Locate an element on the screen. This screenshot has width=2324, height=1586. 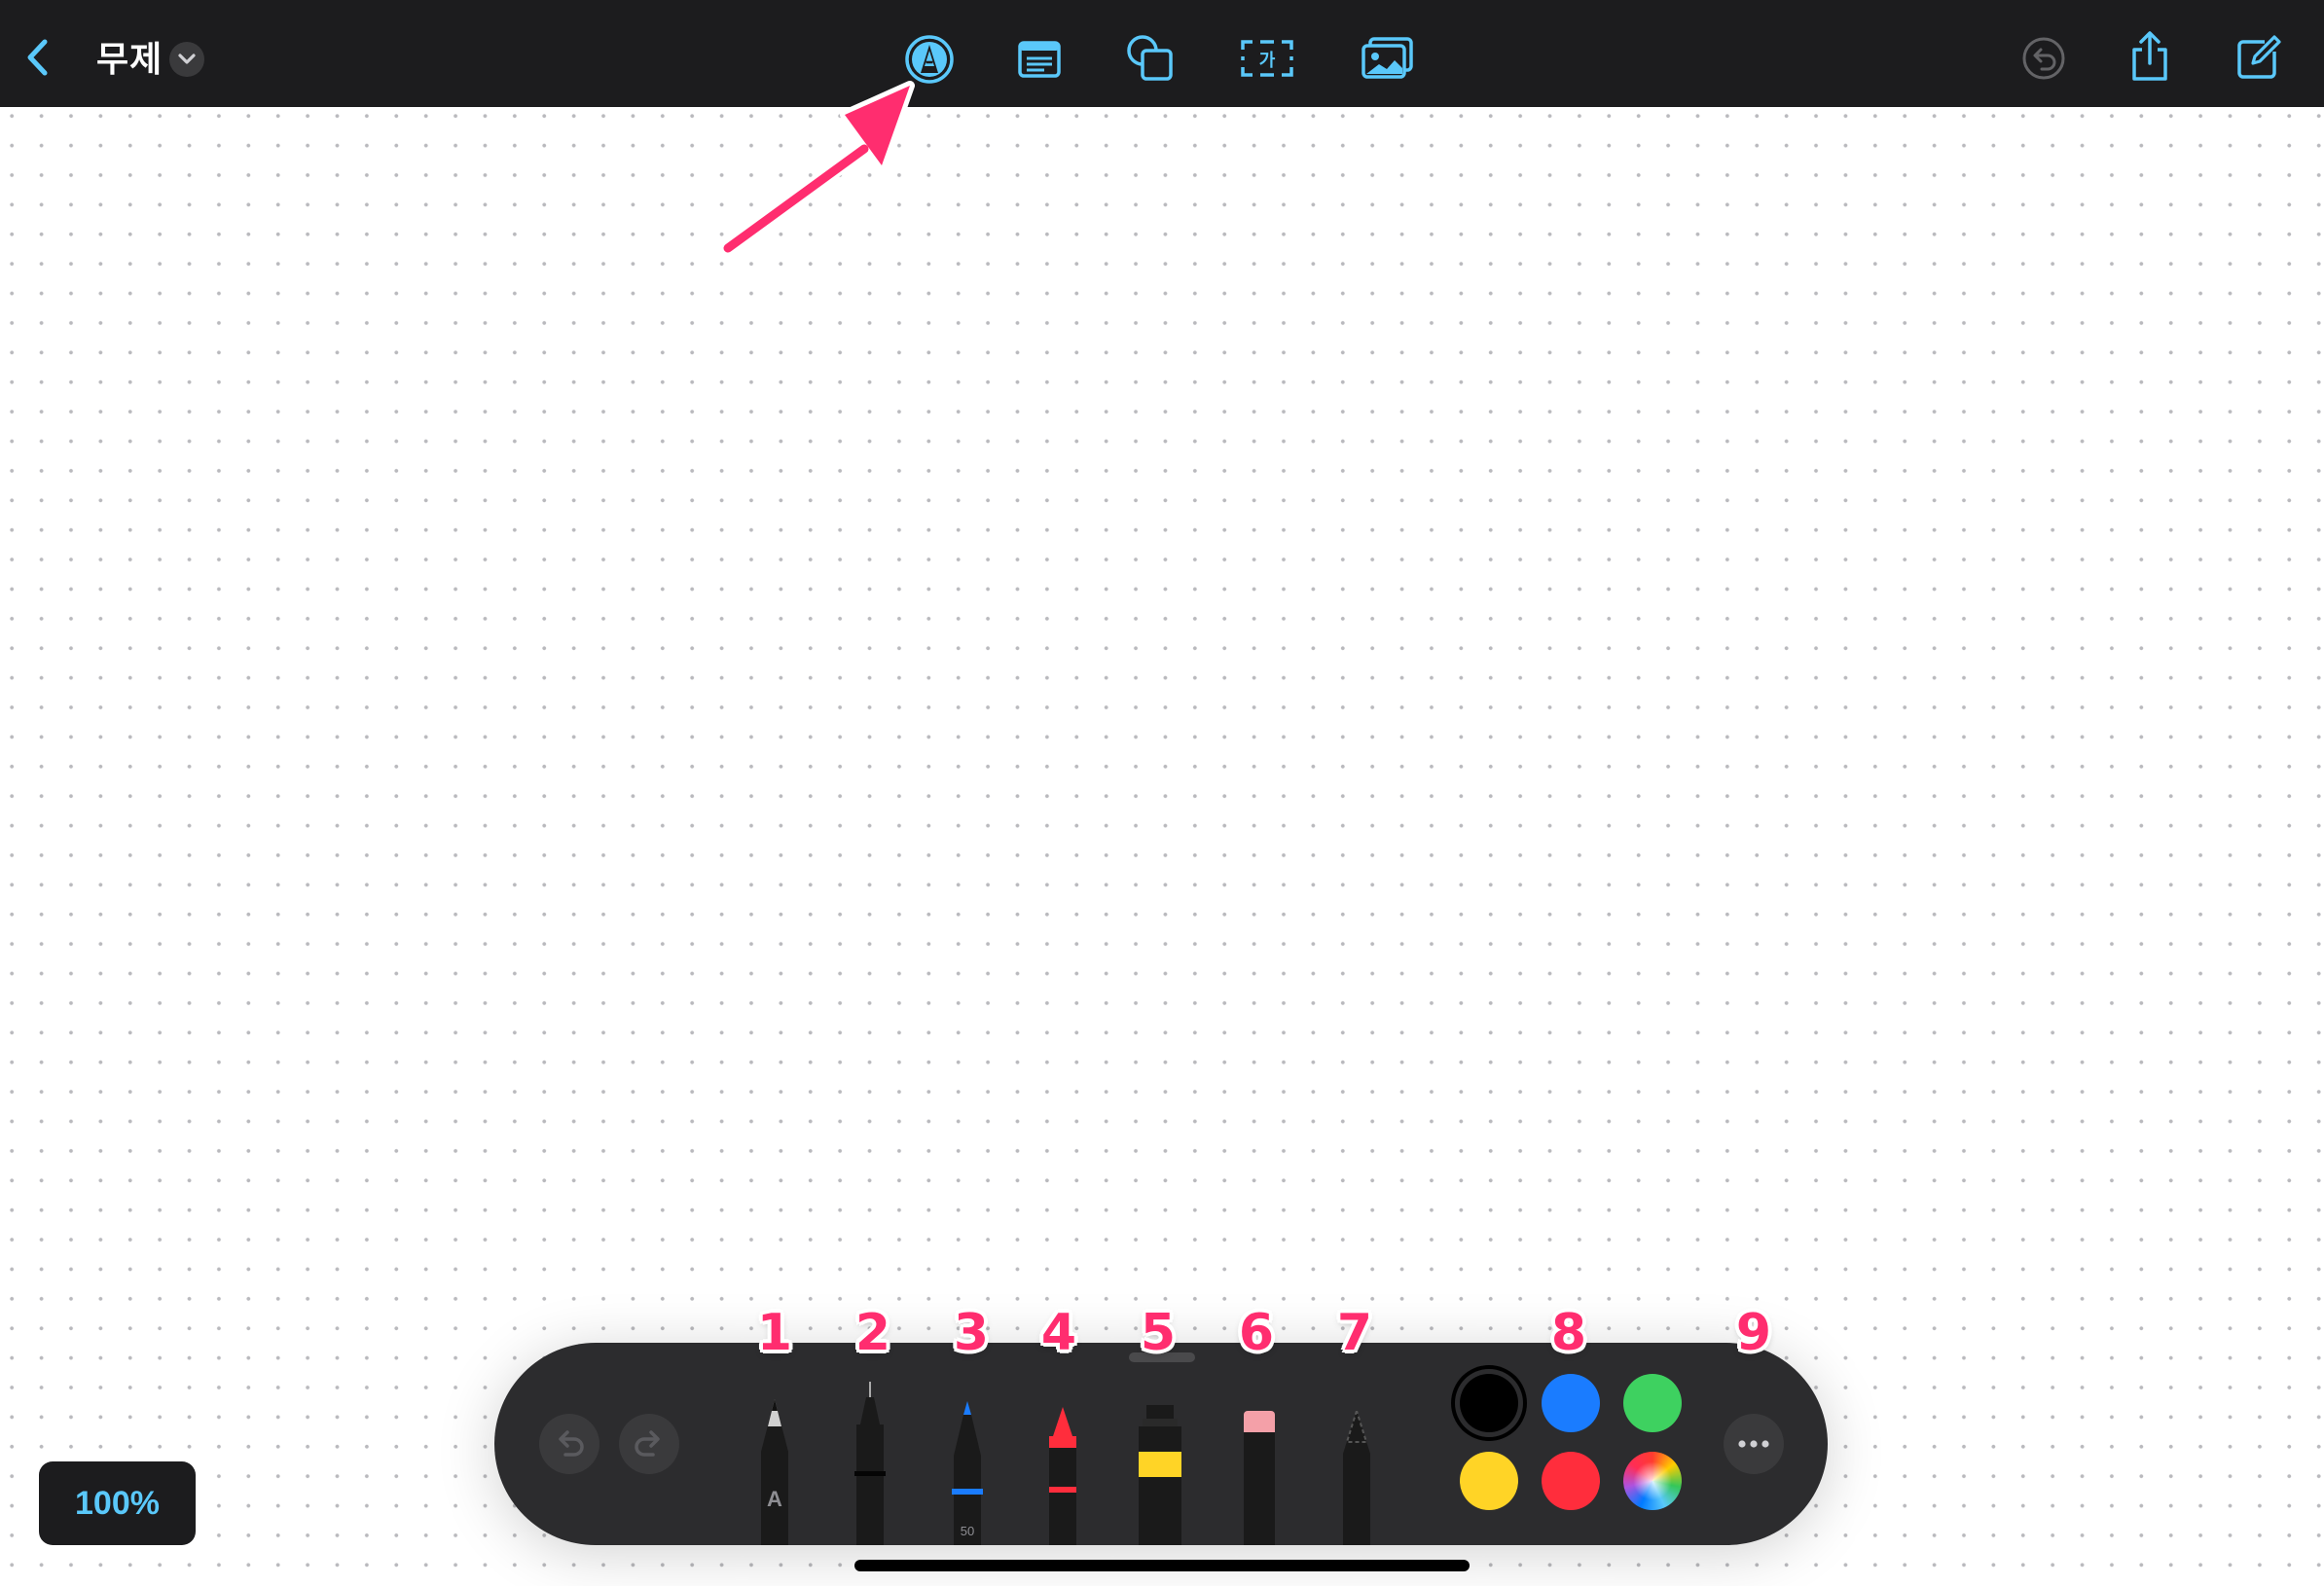
home-indicator is located at coordinates (1162, 1565).